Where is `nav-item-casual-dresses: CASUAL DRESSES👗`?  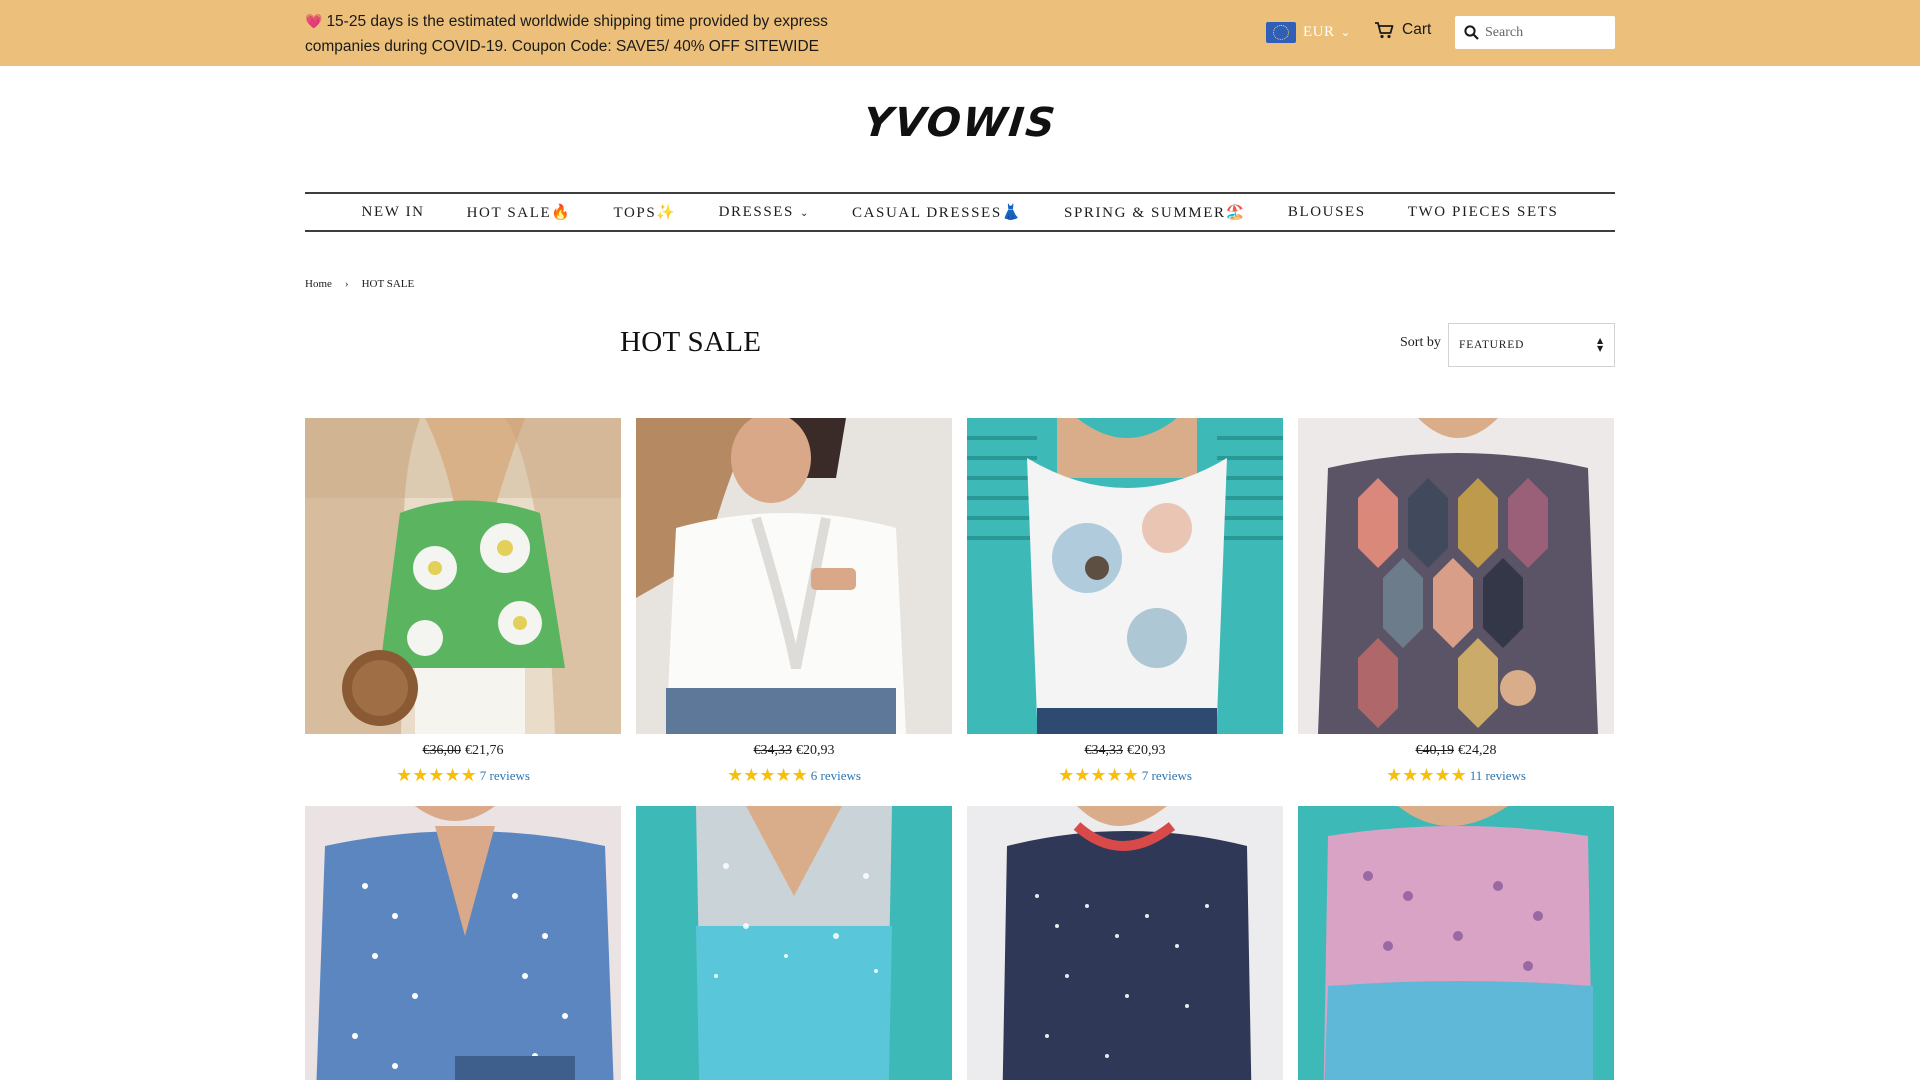
nav-item-casual-dresses: CASUAL DRESSES👗 is located at coordinates (937, 212).